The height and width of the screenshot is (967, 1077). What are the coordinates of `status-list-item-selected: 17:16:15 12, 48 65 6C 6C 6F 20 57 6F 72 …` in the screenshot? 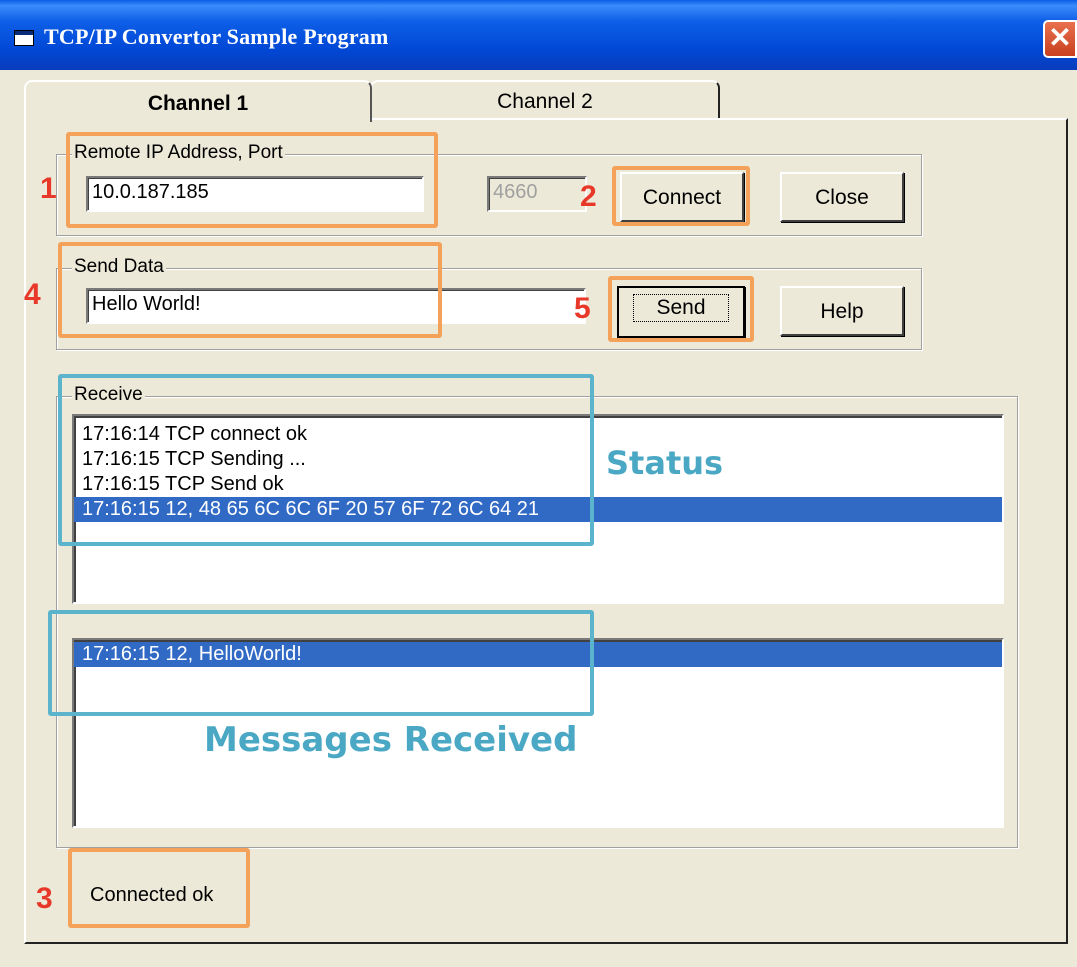 It's located at (538, 509).